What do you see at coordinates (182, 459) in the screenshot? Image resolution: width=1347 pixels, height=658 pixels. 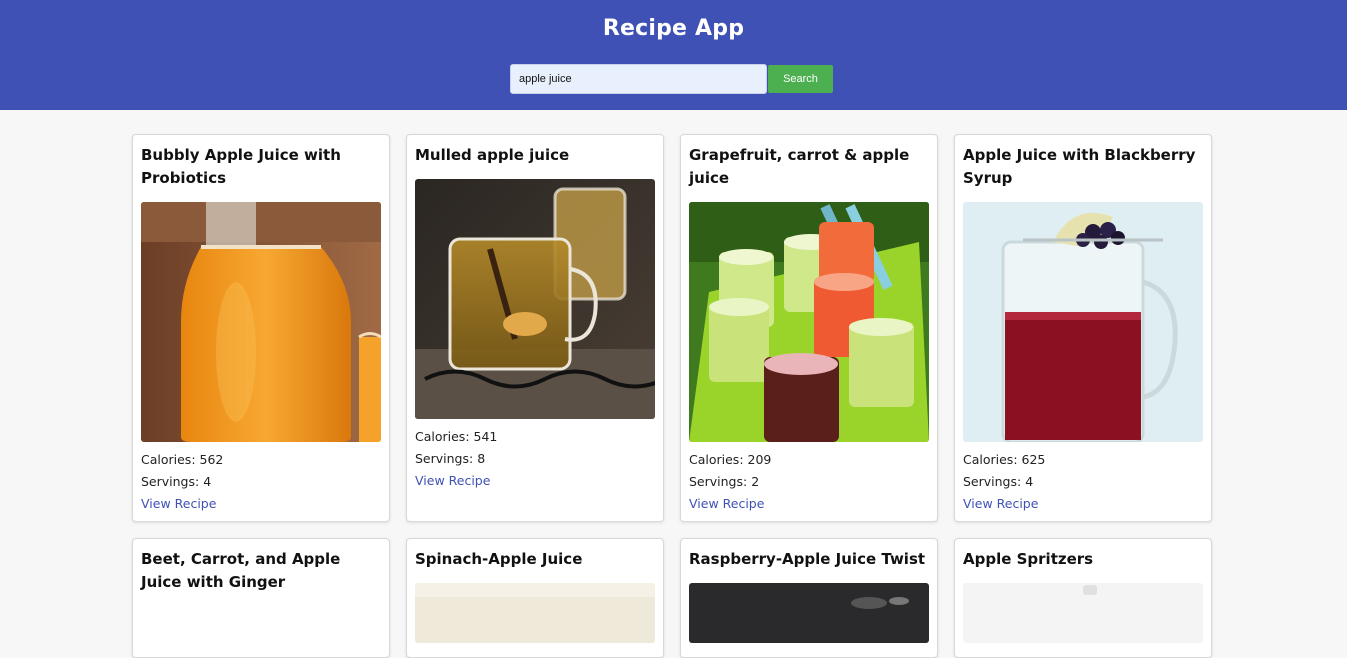 I see `recipe-calories: Calories: 562` at bounding box center [182, 459].